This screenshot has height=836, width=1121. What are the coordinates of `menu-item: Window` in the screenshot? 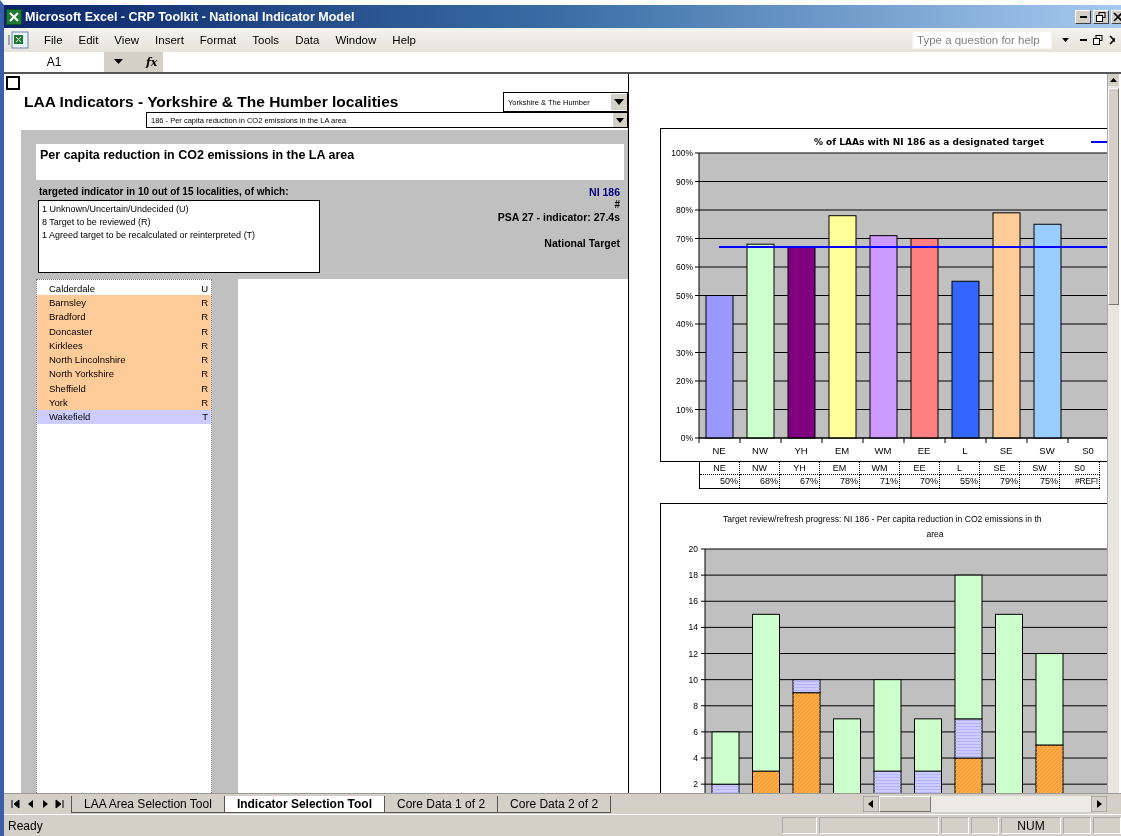 It's located at (356, 40).